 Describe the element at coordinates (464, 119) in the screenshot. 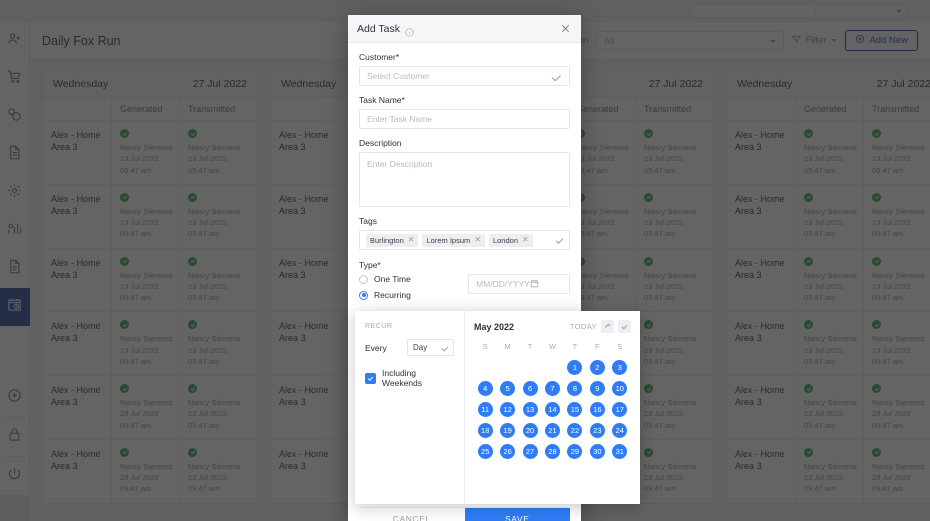

I see `task-name-input: Enter Task Name` at that location.